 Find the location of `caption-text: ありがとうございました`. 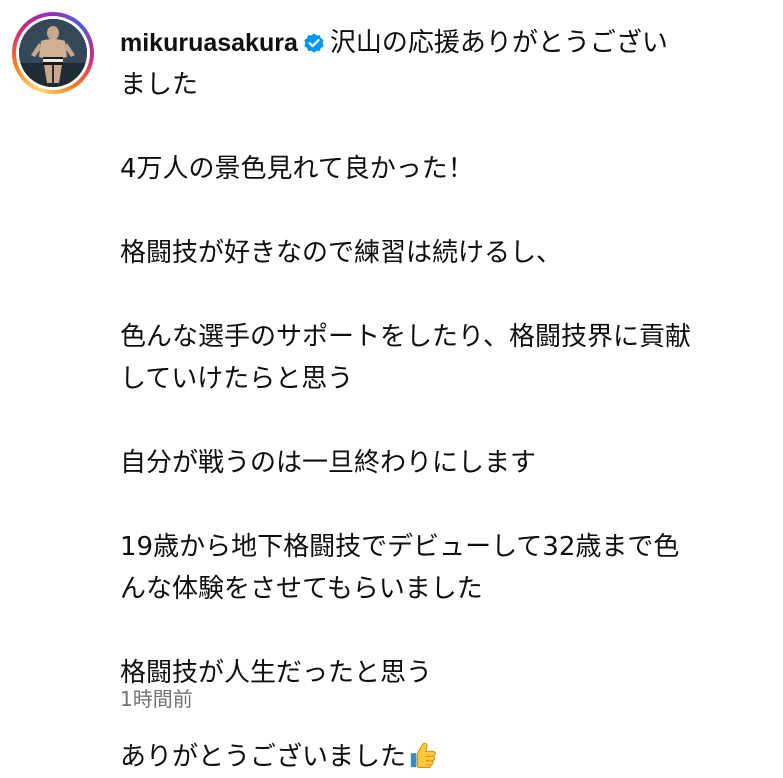

caption-text: ありがとうございました is located at coordinates (263, 757).